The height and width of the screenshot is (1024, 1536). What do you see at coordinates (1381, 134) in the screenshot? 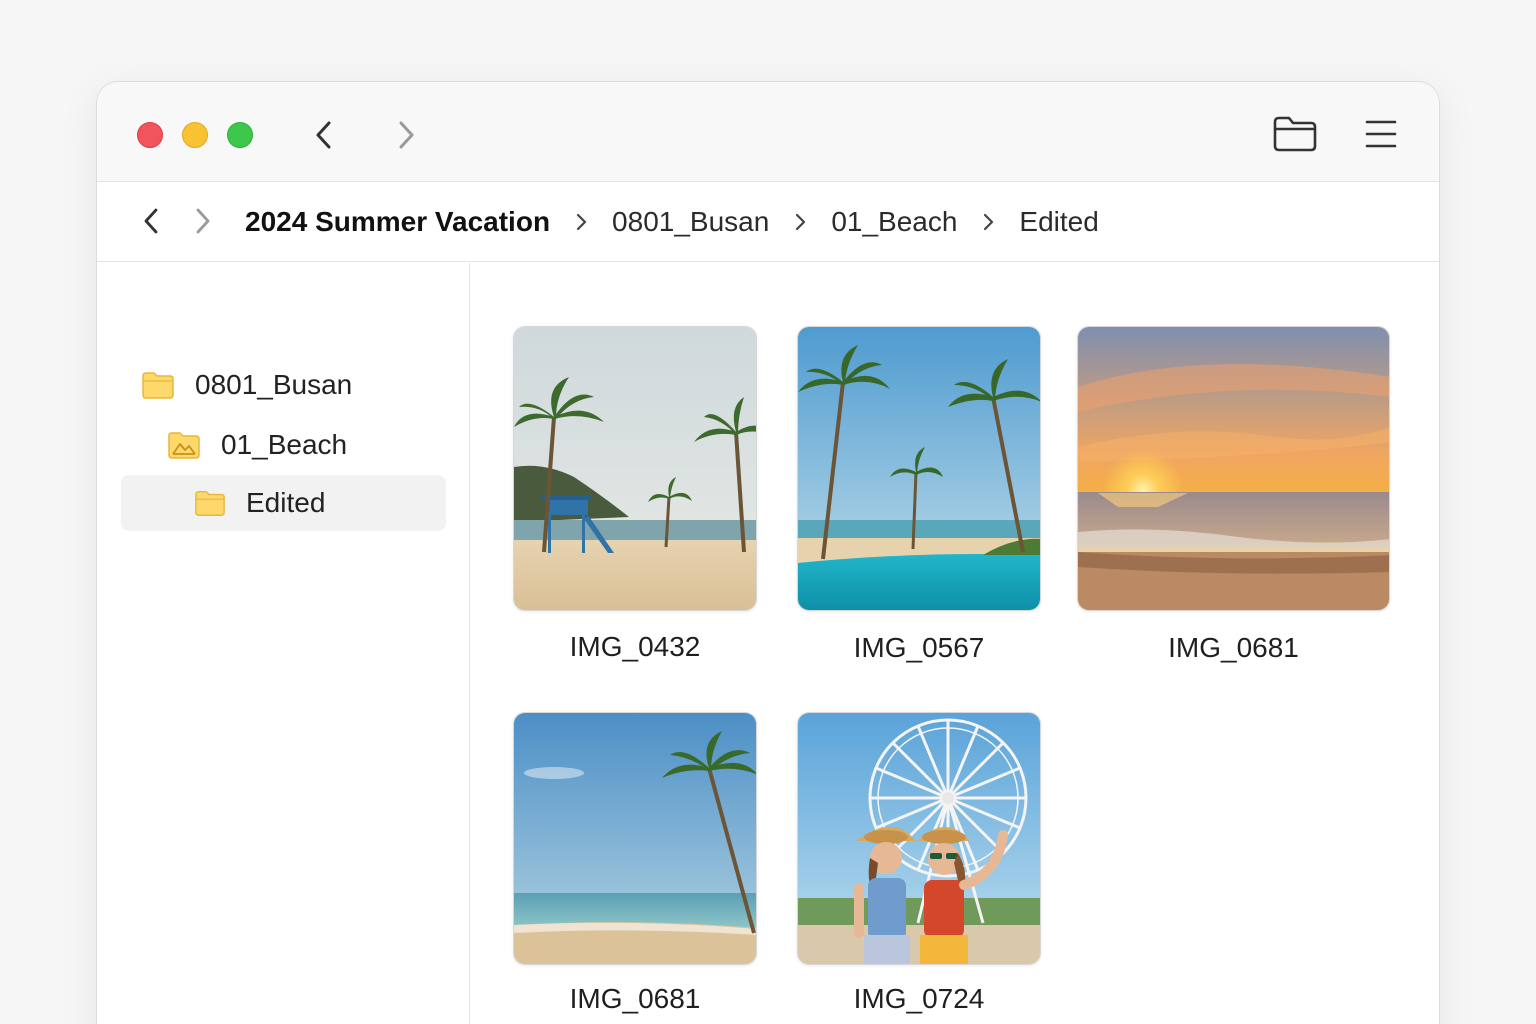
I see `hamburger-menu-icon` at bounding box center [1381, 134].